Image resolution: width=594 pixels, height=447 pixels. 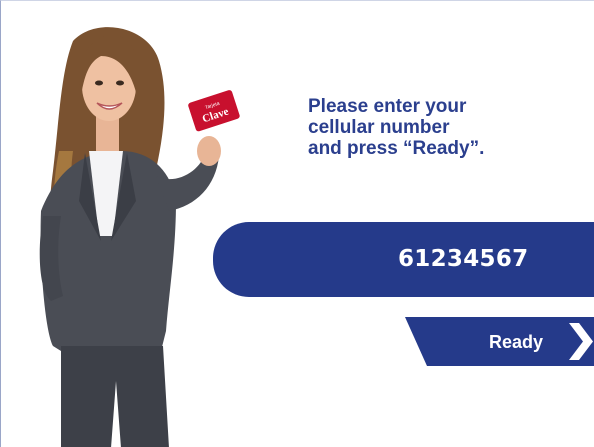 I want to click on ready-button: Ready, so click(x=499, y=341).